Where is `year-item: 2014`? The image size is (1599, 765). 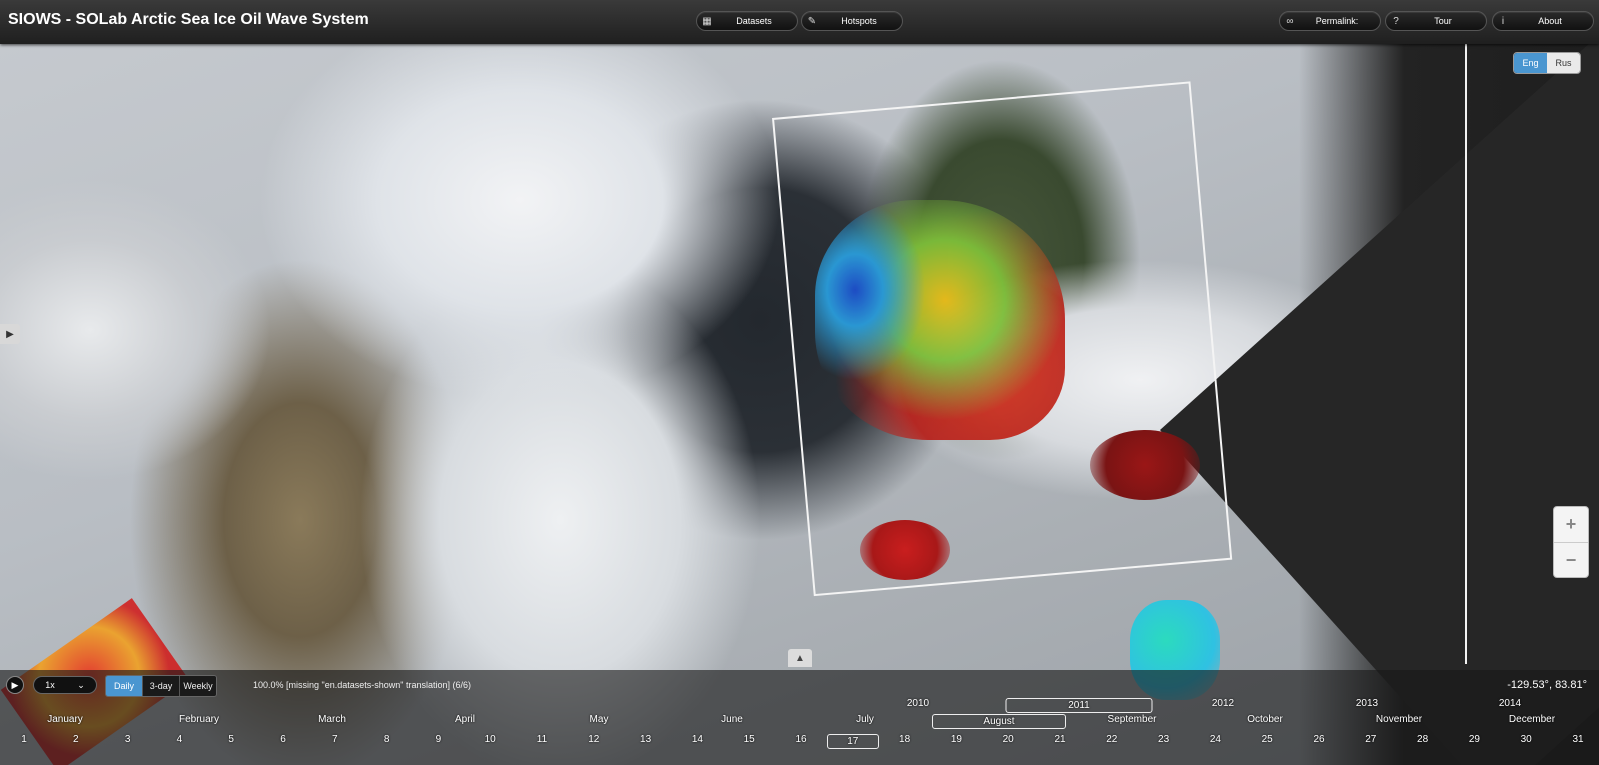
year-item: 2014 is located at coordinates (1510, 703).